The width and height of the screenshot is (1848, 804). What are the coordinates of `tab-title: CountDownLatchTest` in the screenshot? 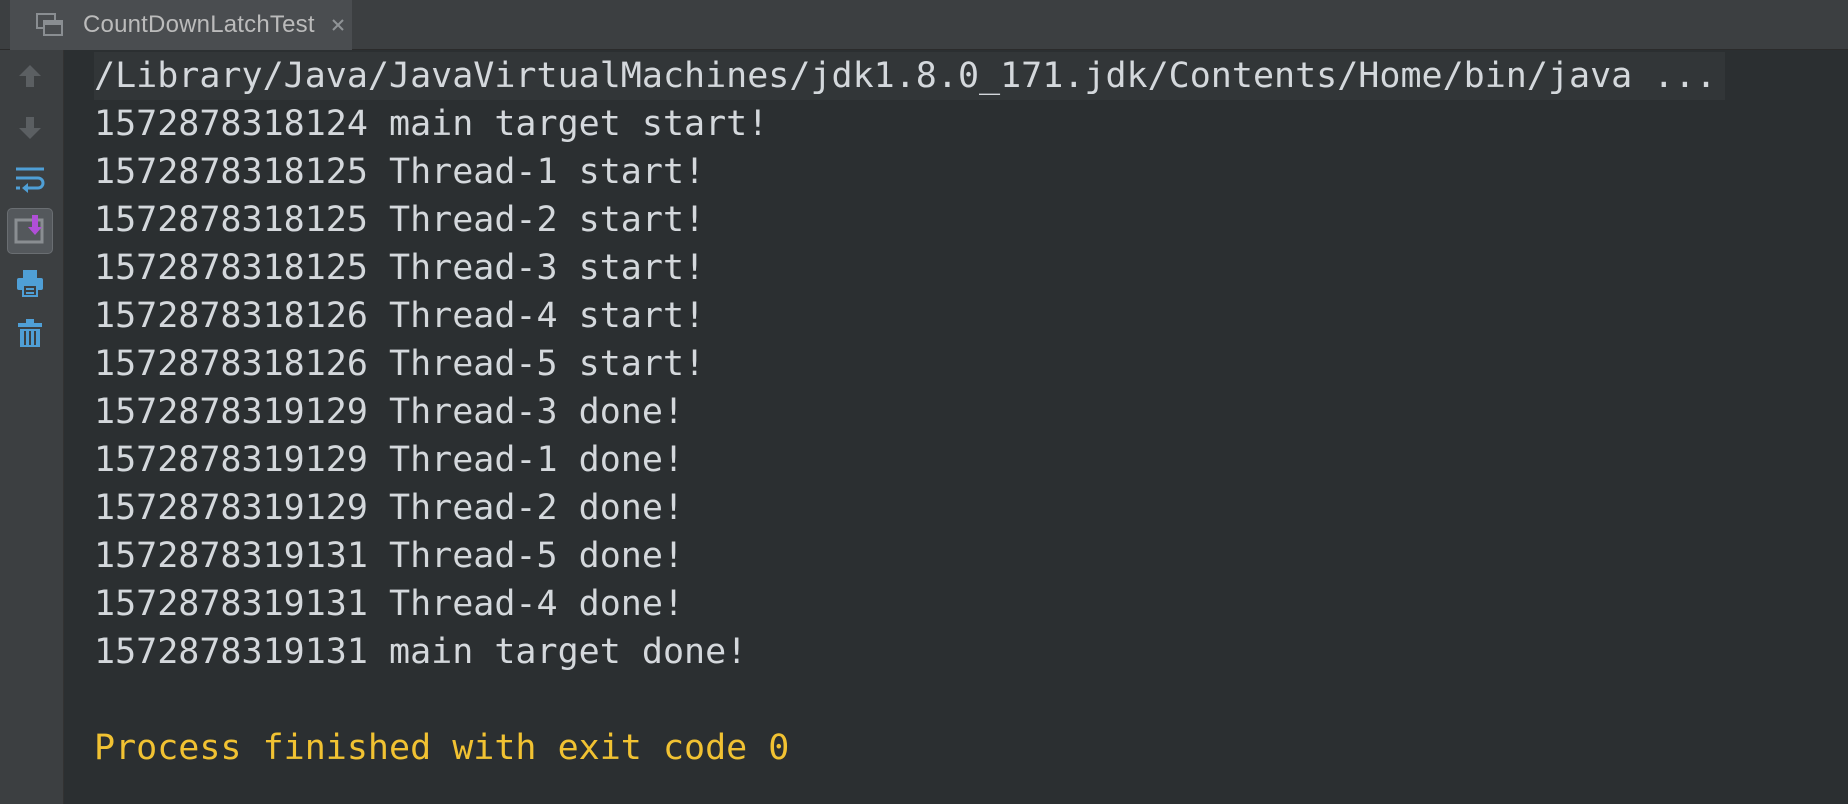 It's located at (199, 24).